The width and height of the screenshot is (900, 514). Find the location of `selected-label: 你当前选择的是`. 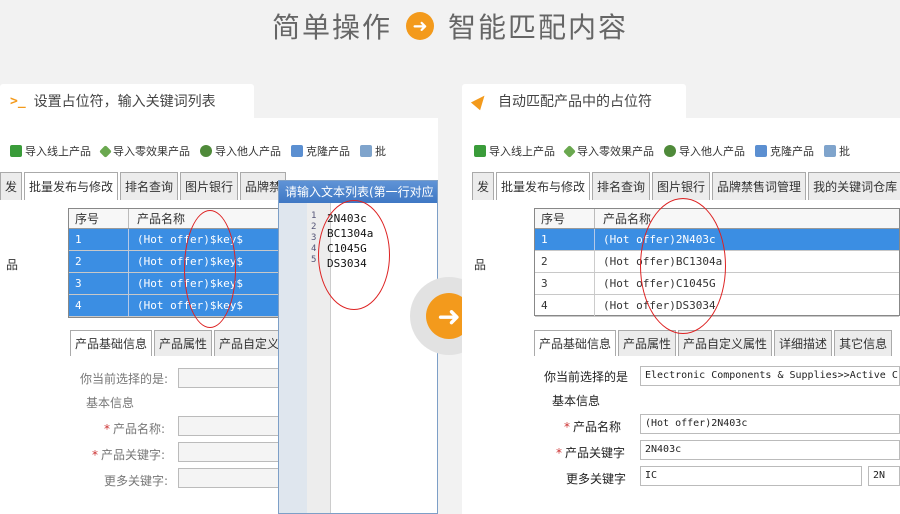

selected-label: 你当前选择的是 is located at coordinates (586, 377).